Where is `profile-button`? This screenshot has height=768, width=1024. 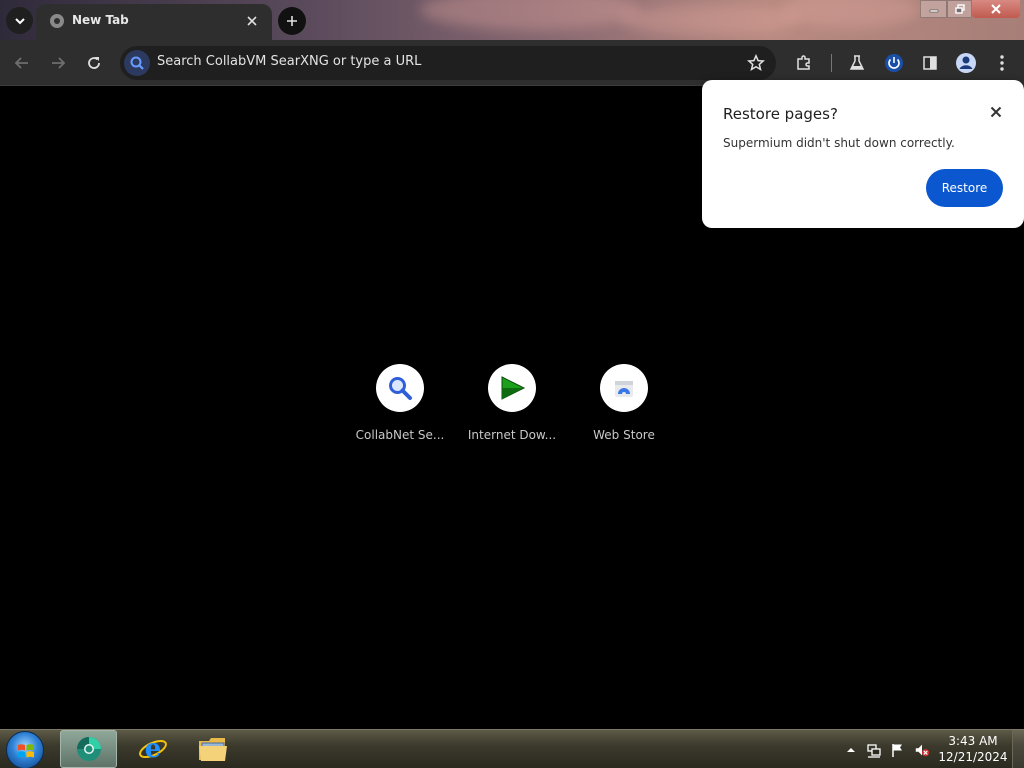 profile-button is located at coordinates (966, 63).